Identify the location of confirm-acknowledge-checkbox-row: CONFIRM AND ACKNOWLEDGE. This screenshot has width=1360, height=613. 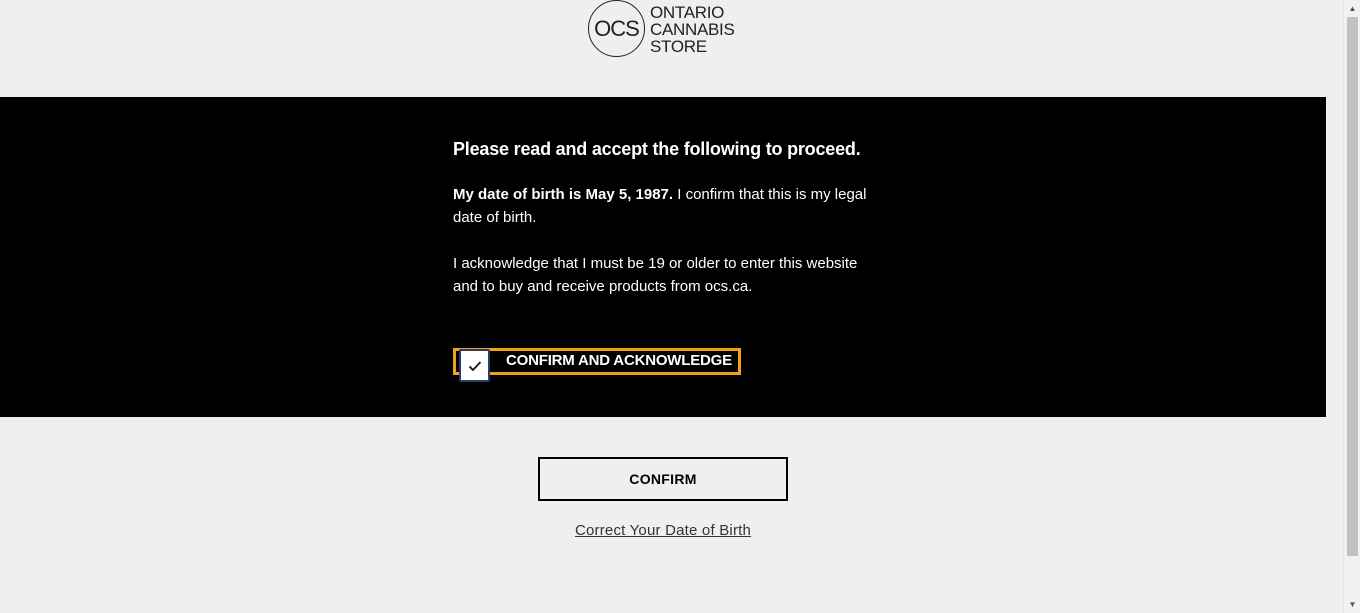
(597, 365).